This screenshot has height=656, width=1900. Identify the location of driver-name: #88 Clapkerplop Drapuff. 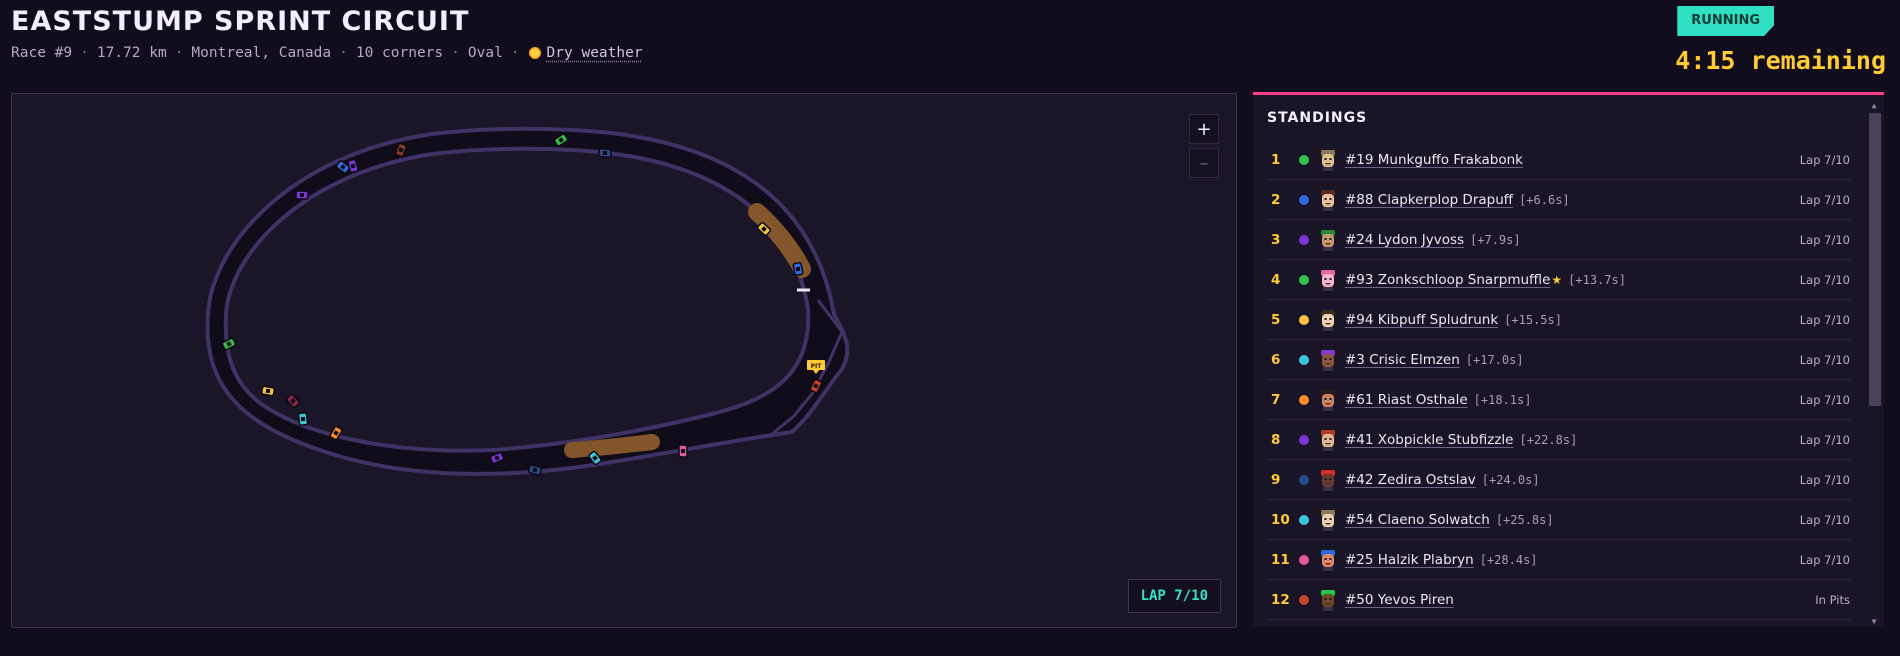
(1429, 200).